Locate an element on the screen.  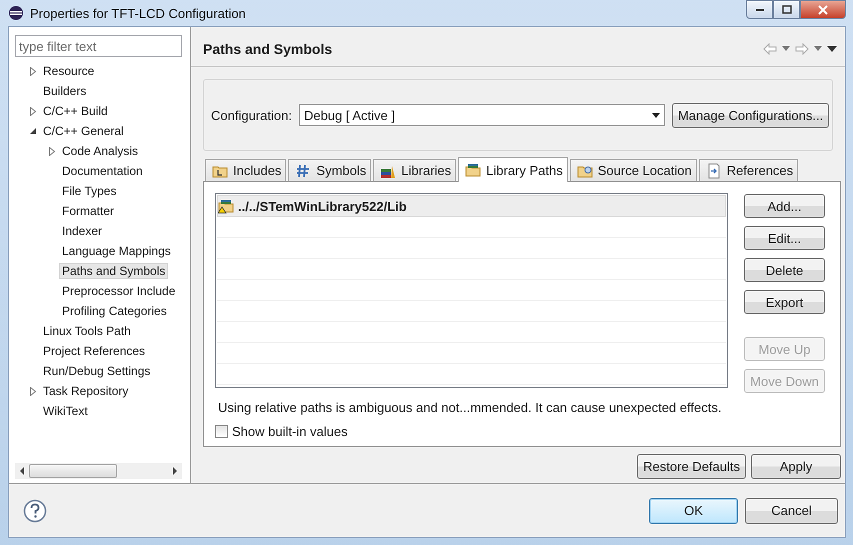
hash-icon is located at coordinates (303, 170).